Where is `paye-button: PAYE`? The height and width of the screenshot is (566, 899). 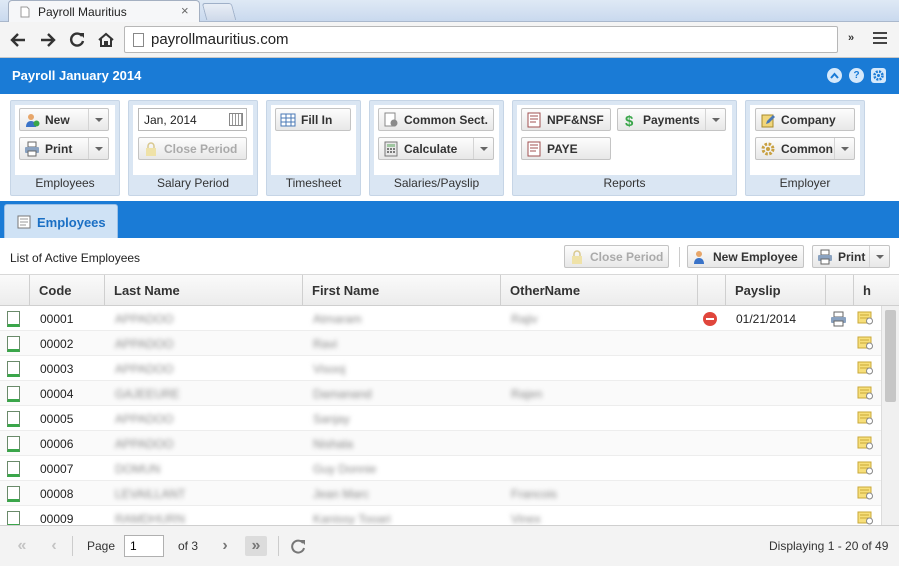
paye-button: PAYE is located at coordinates (566, 148).